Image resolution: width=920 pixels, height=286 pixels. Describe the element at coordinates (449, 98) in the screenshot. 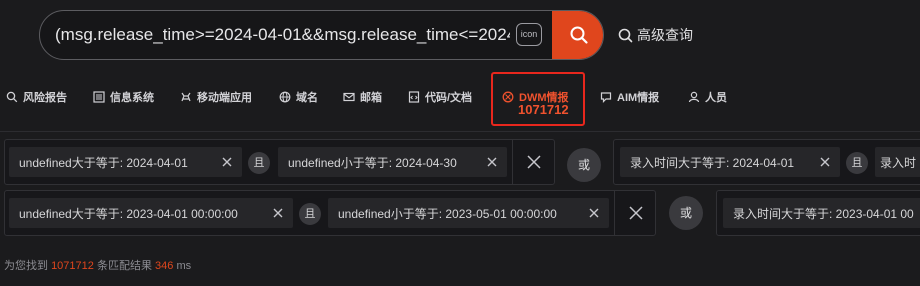

I see `tab-label: 代码/文档` at that location.